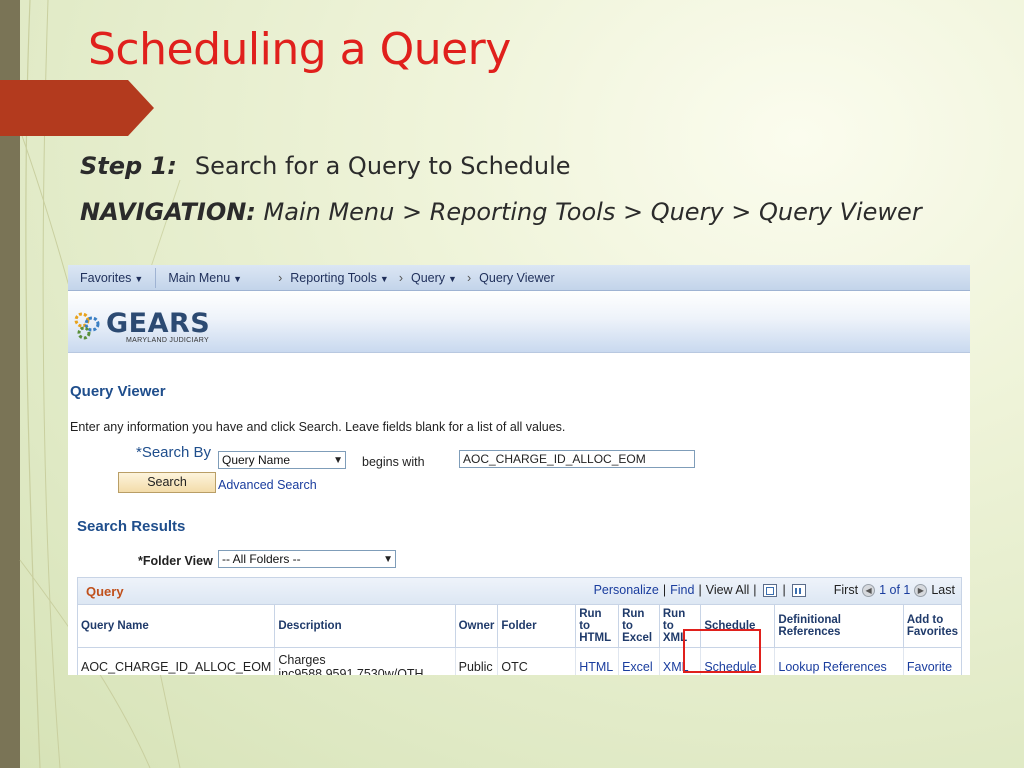 The height and width of the screenshot is (768, 1024). I want to click on folder-view-select: -- All Folders -- ▼, so click(307, 559).